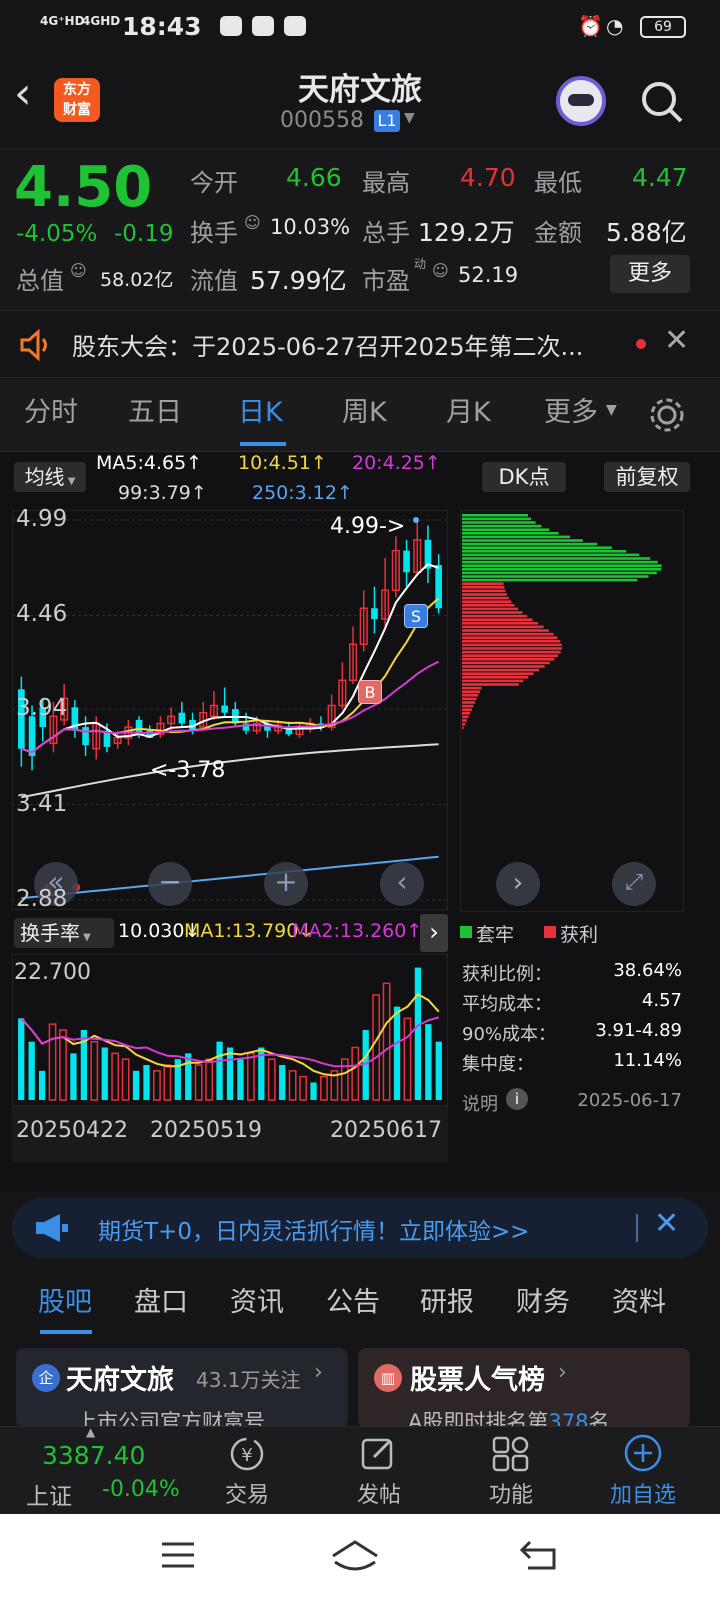 The height and width of the screenshot is (1600, 720). What do you see at coordinates (170, 884) in the screenshot?
I see `zoom-out-icon: −` at bounding box center [170, 884].